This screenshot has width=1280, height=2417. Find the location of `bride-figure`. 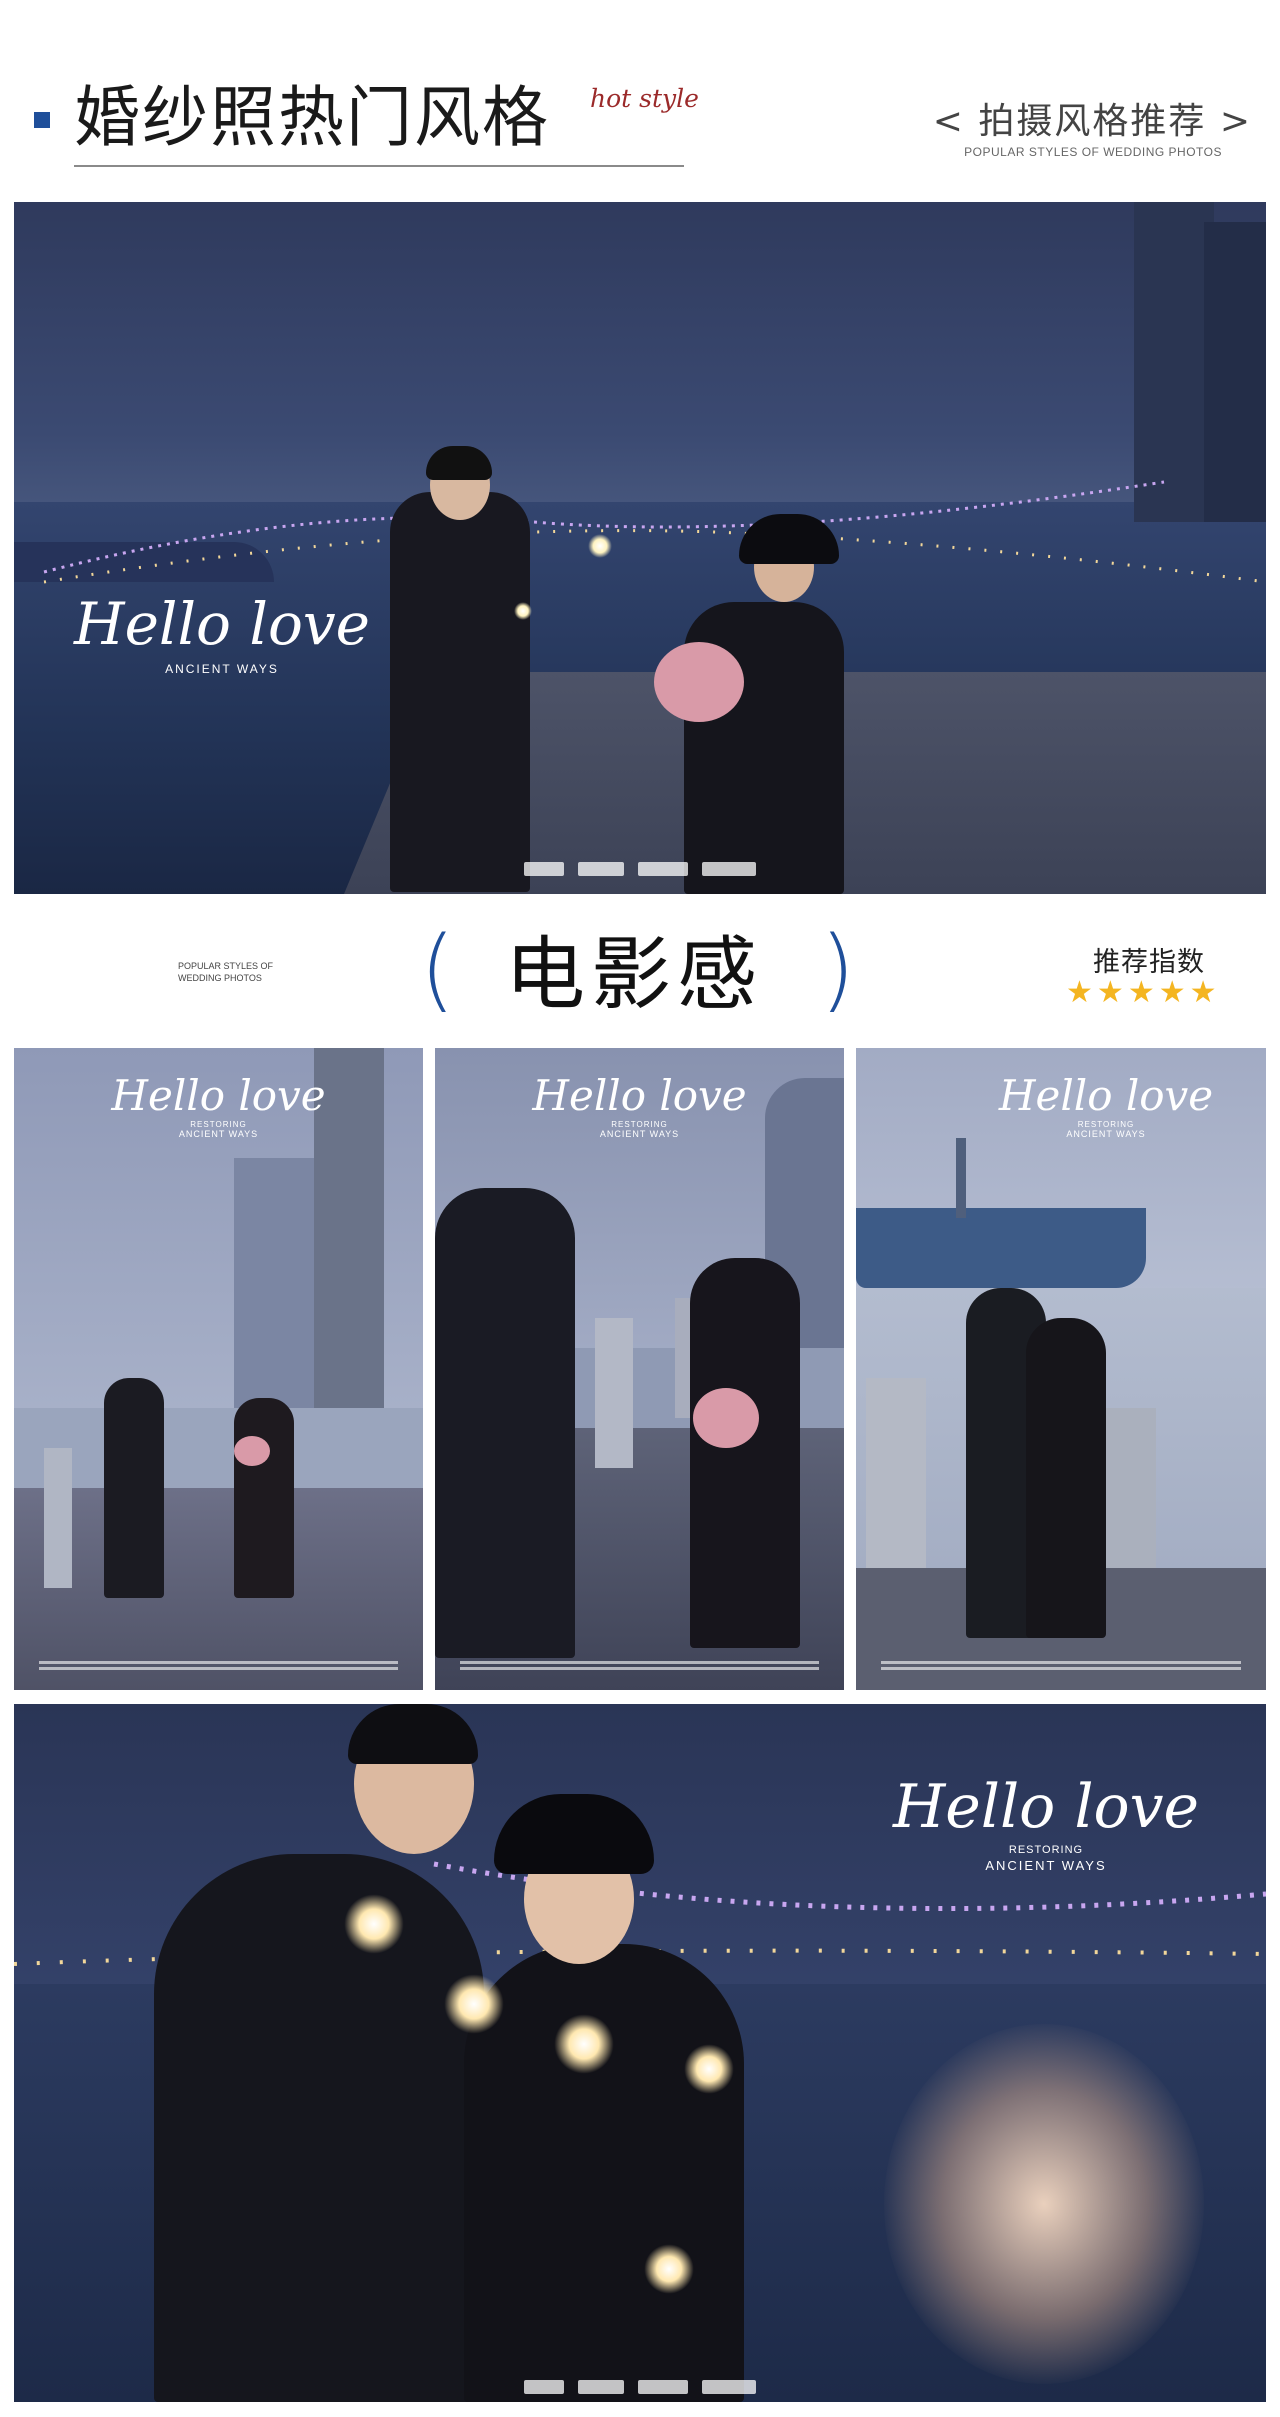

bride-figure is located at coordinates (604, 2173).